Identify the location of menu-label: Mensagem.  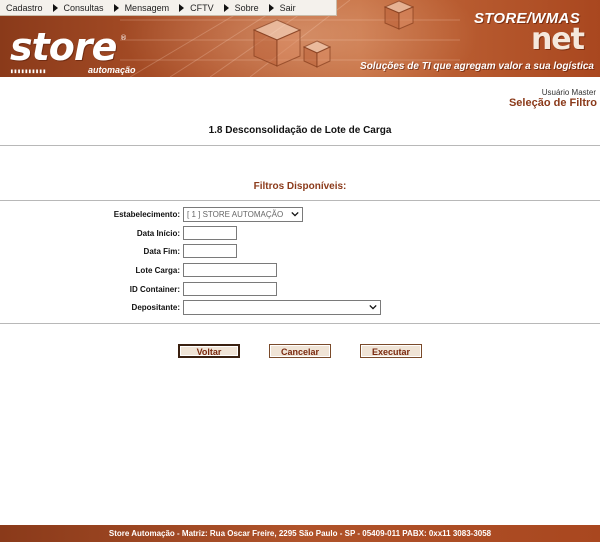
(147, 7).